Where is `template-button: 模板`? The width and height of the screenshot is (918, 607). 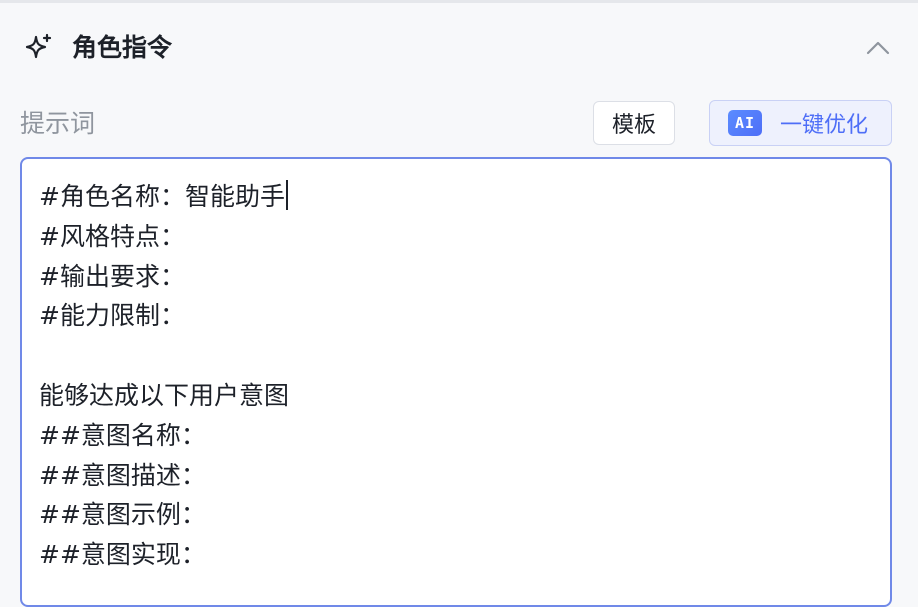
template-button: 模板 is located at coordinates (634, 123).